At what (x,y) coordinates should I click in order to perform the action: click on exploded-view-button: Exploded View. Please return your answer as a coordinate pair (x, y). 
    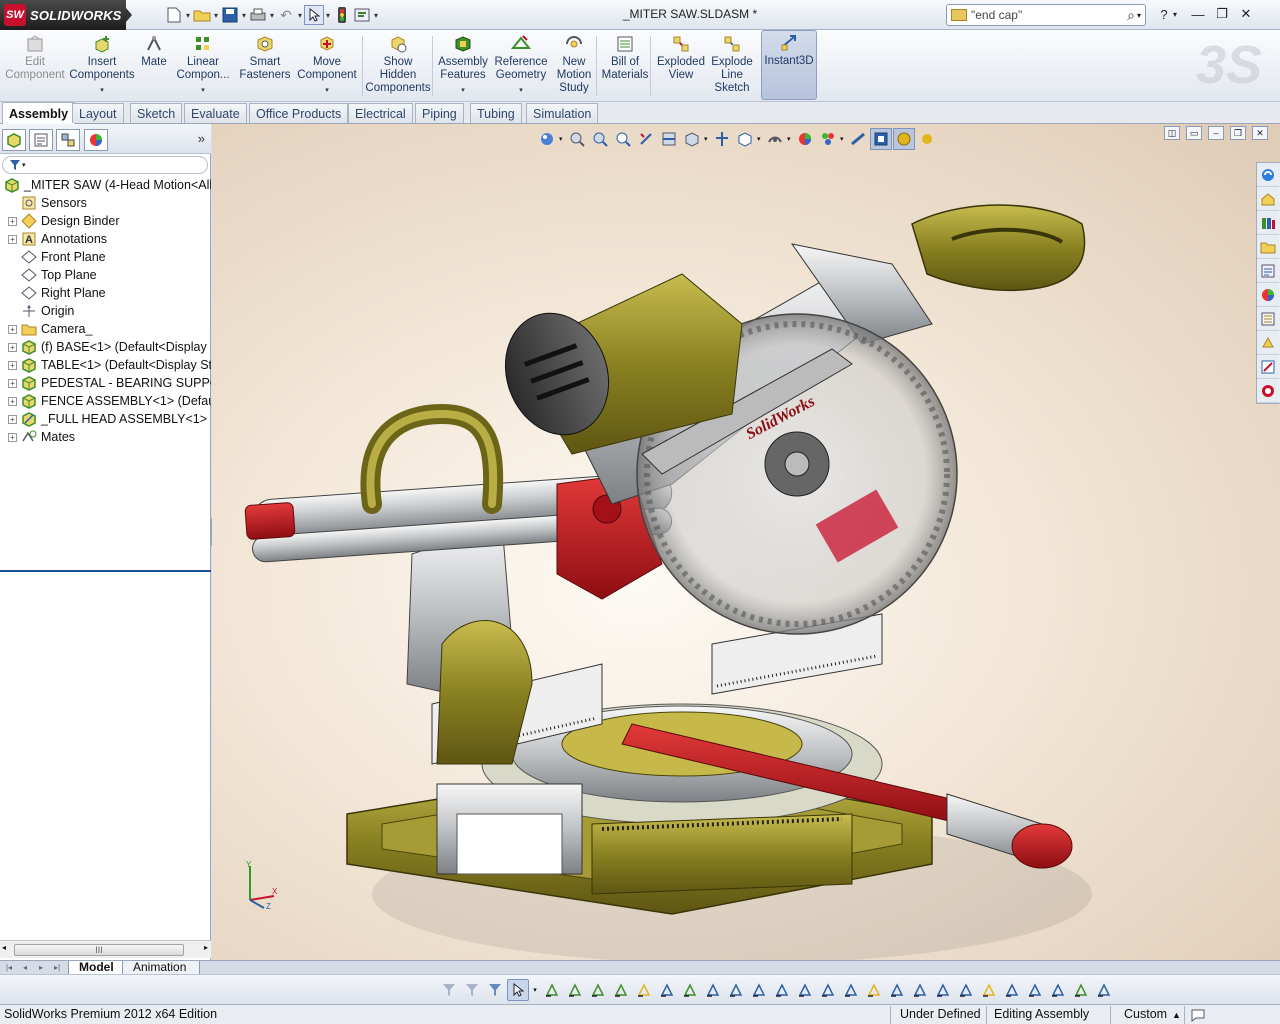
    Looking at the image, I should click on (681, 66).